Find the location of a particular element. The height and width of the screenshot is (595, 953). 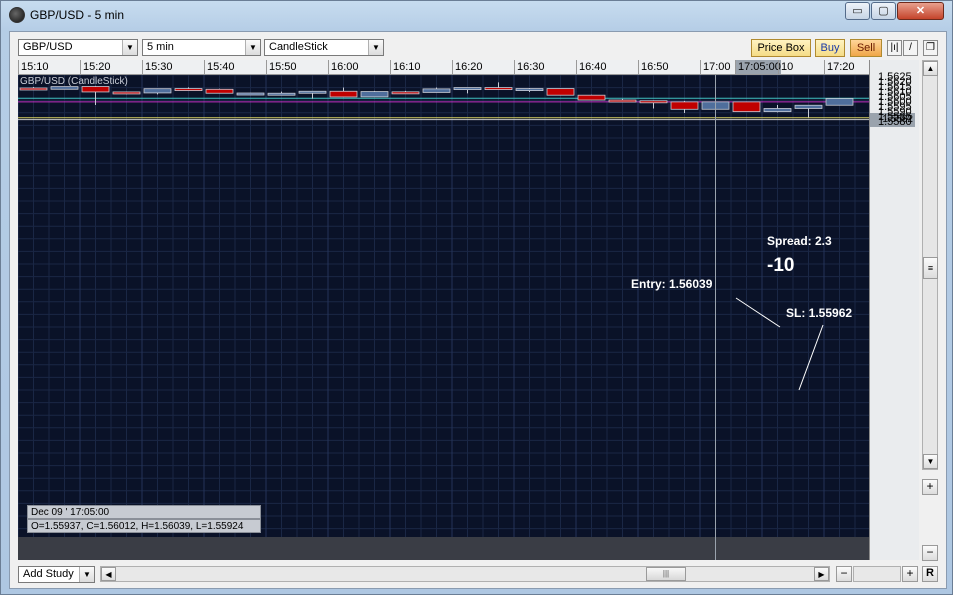

sell-button: Sell is located at coordinates (866, 48).